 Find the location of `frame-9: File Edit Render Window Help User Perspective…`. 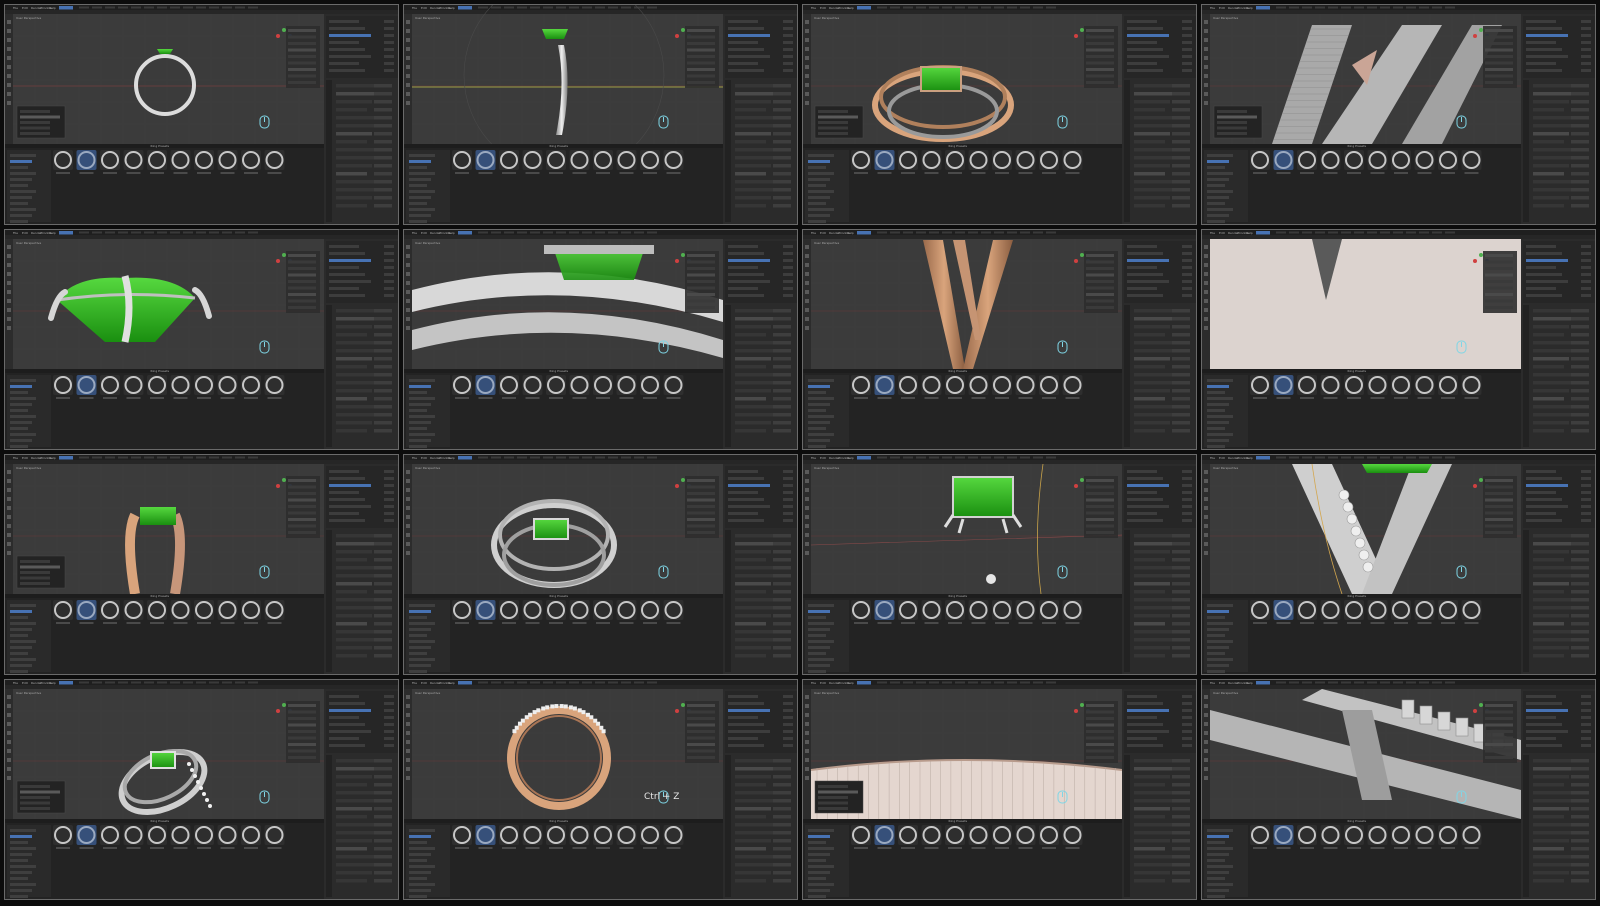

frame-9: File Edit Render Window Help User Perspective… is located at coordinates (201, 564).